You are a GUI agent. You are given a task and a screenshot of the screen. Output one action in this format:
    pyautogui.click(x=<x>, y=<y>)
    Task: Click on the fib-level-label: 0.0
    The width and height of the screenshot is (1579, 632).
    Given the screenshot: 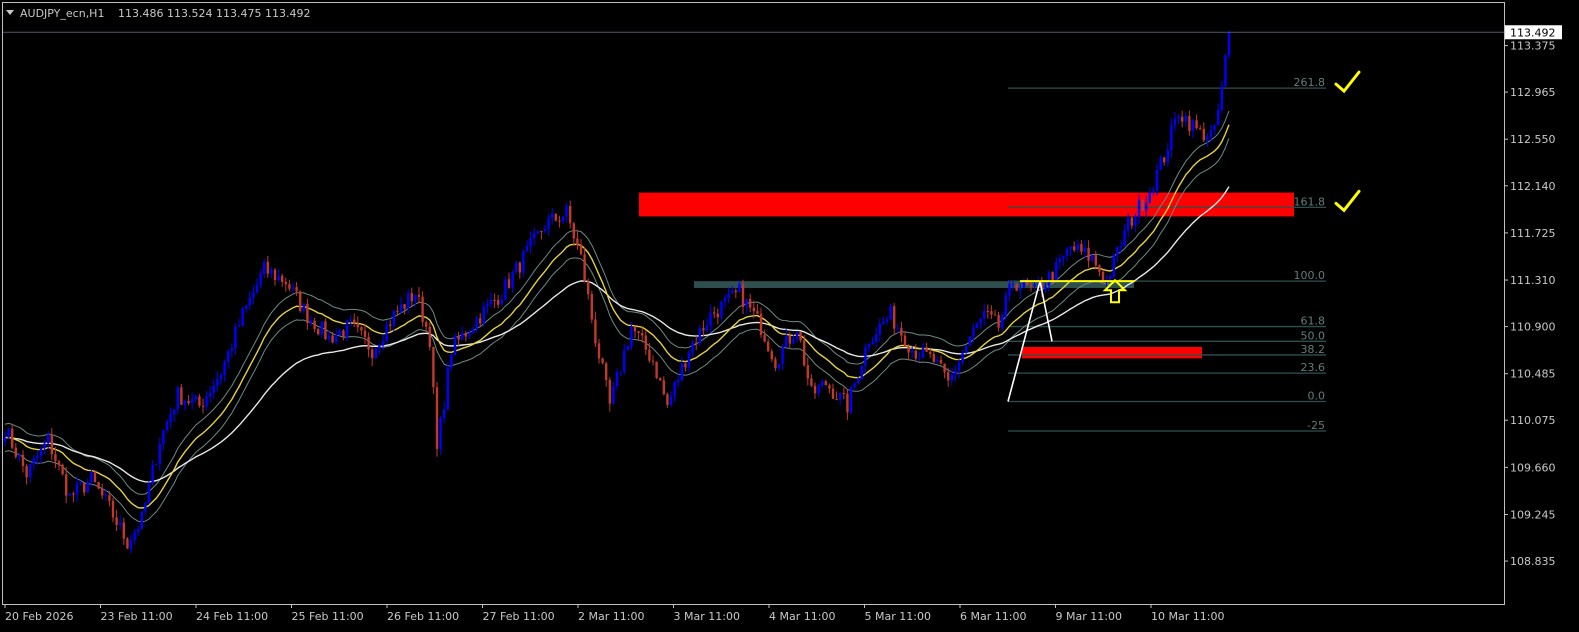 What is the action you would take?
    pyautogui.click(x=1317, y=396)
    